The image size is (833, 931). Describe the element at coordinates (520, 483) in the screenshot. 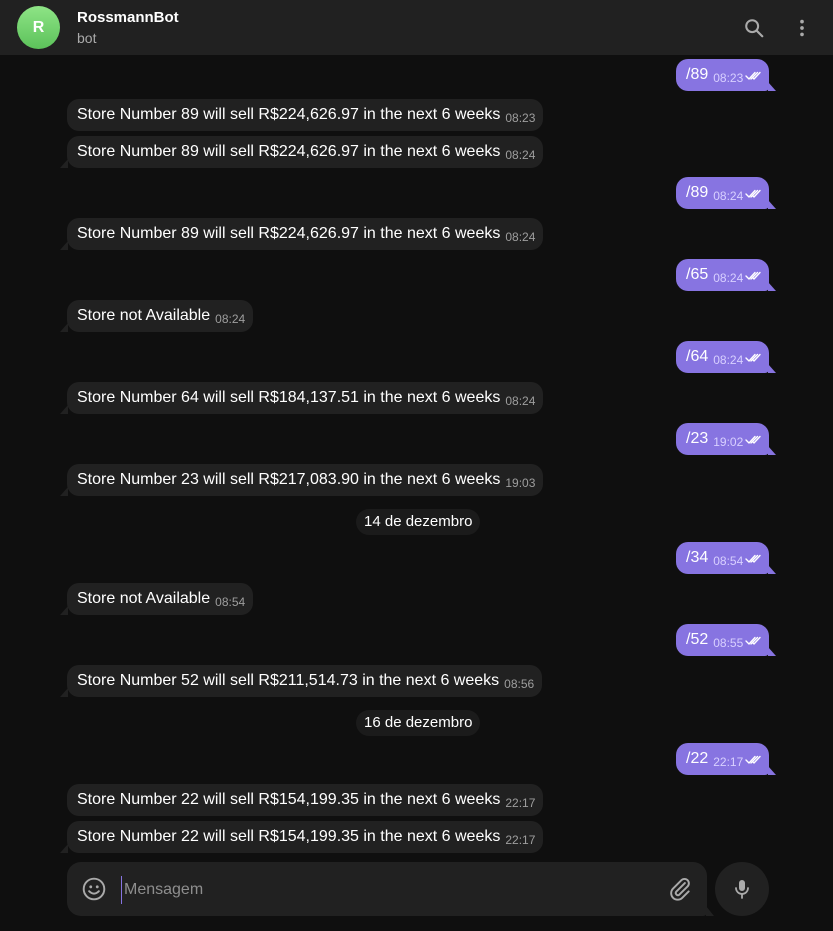

I see `message-time: 19:03` at that location.